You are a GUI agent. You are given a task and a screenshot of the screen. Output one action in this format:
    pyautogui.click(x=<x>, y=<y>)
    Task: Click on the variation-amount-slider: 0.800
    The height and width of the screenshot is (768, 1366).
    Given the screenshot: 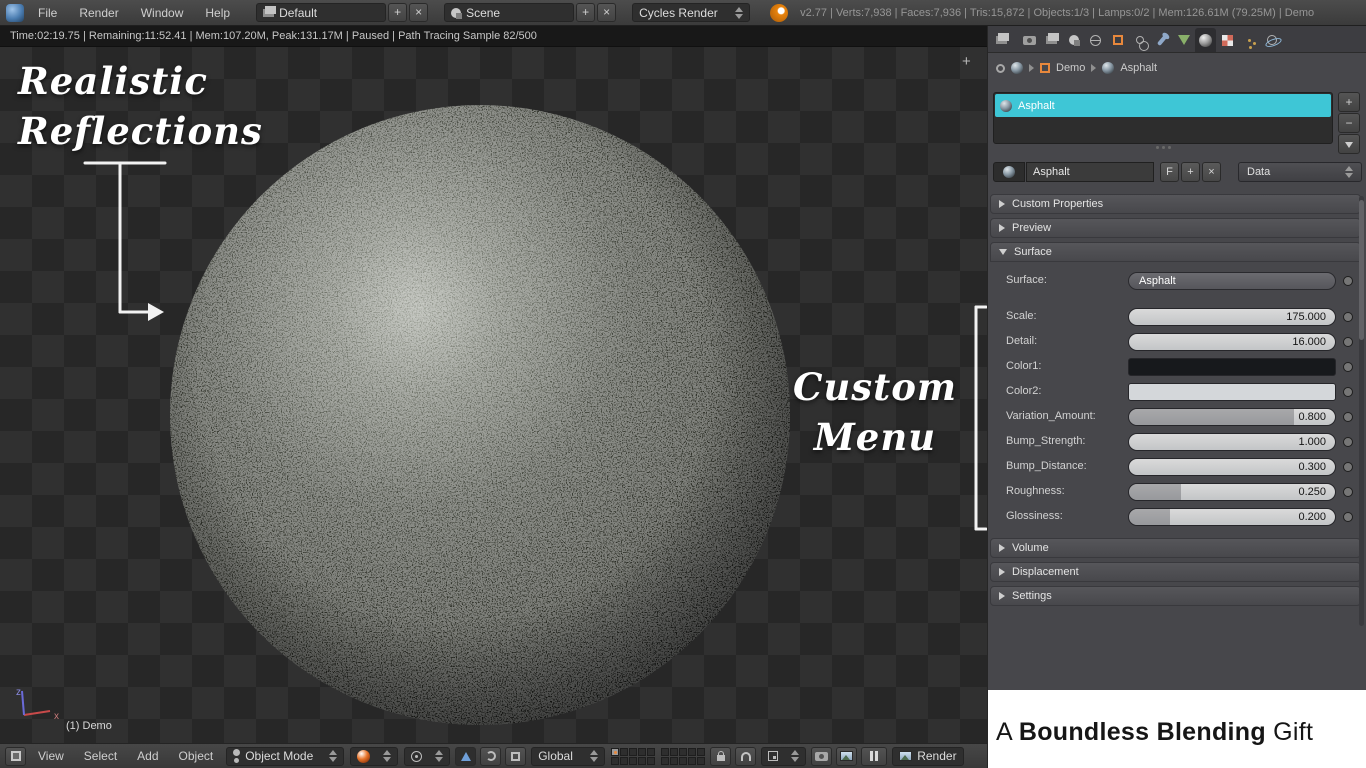 What is the action you would take?
    pyautogui.click(x=1232, y=417)
    